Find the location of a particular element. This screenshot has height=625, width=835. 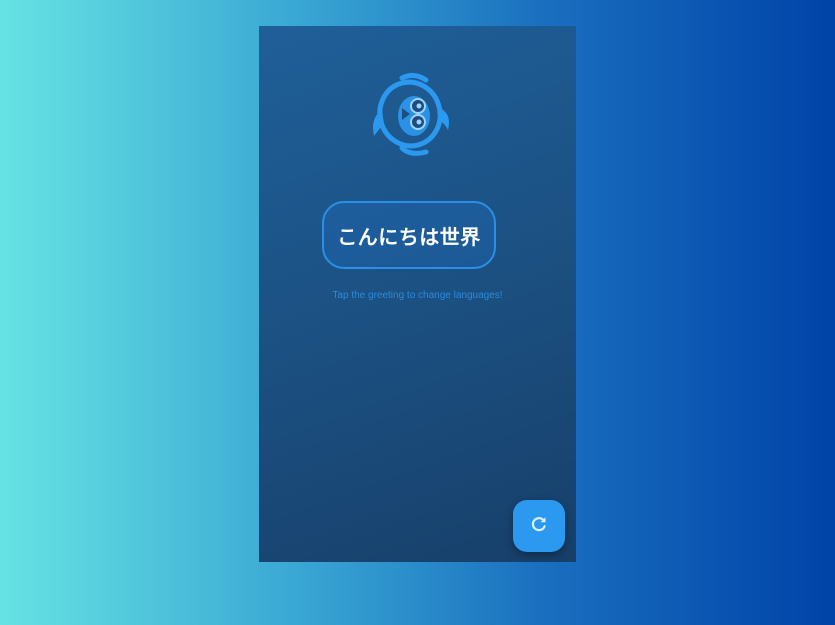

greeting-text: こんにちは世界 is located at coordinates (409, 236).